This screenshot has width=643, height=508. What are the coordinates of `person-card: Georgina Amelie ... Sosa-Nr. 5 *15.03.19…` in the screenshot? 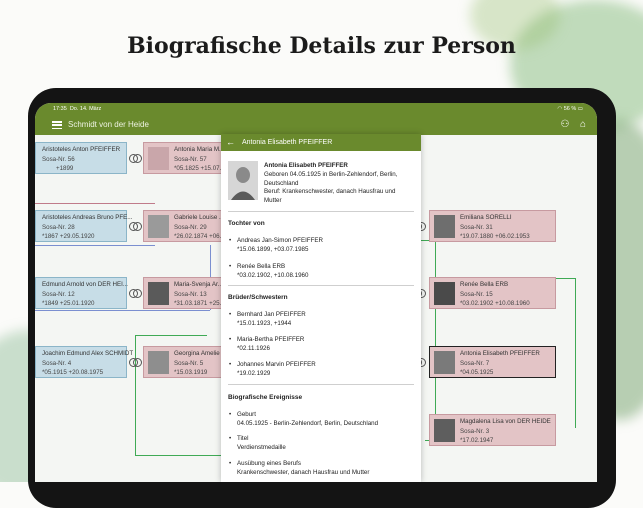 It's located at (185, 362).